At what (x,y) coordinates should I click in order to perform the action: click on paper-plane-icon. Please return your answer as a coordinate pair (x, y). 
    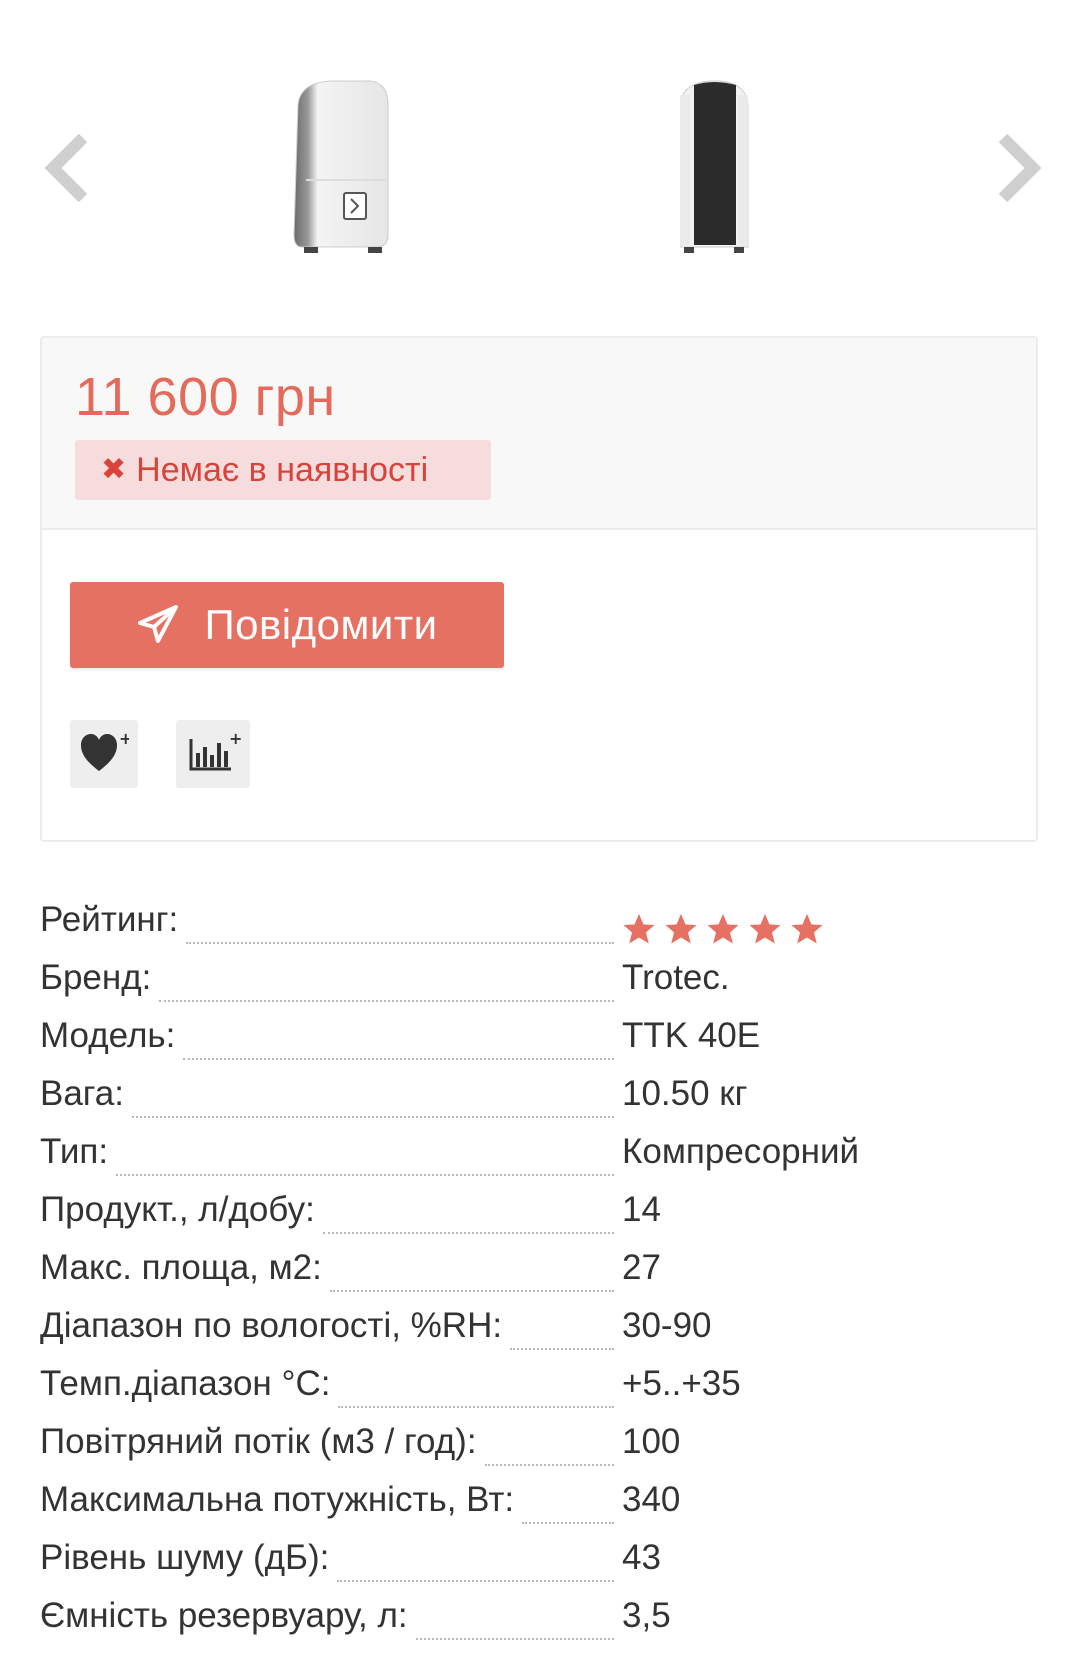
    Looking at the image, I should click on (158, 624).